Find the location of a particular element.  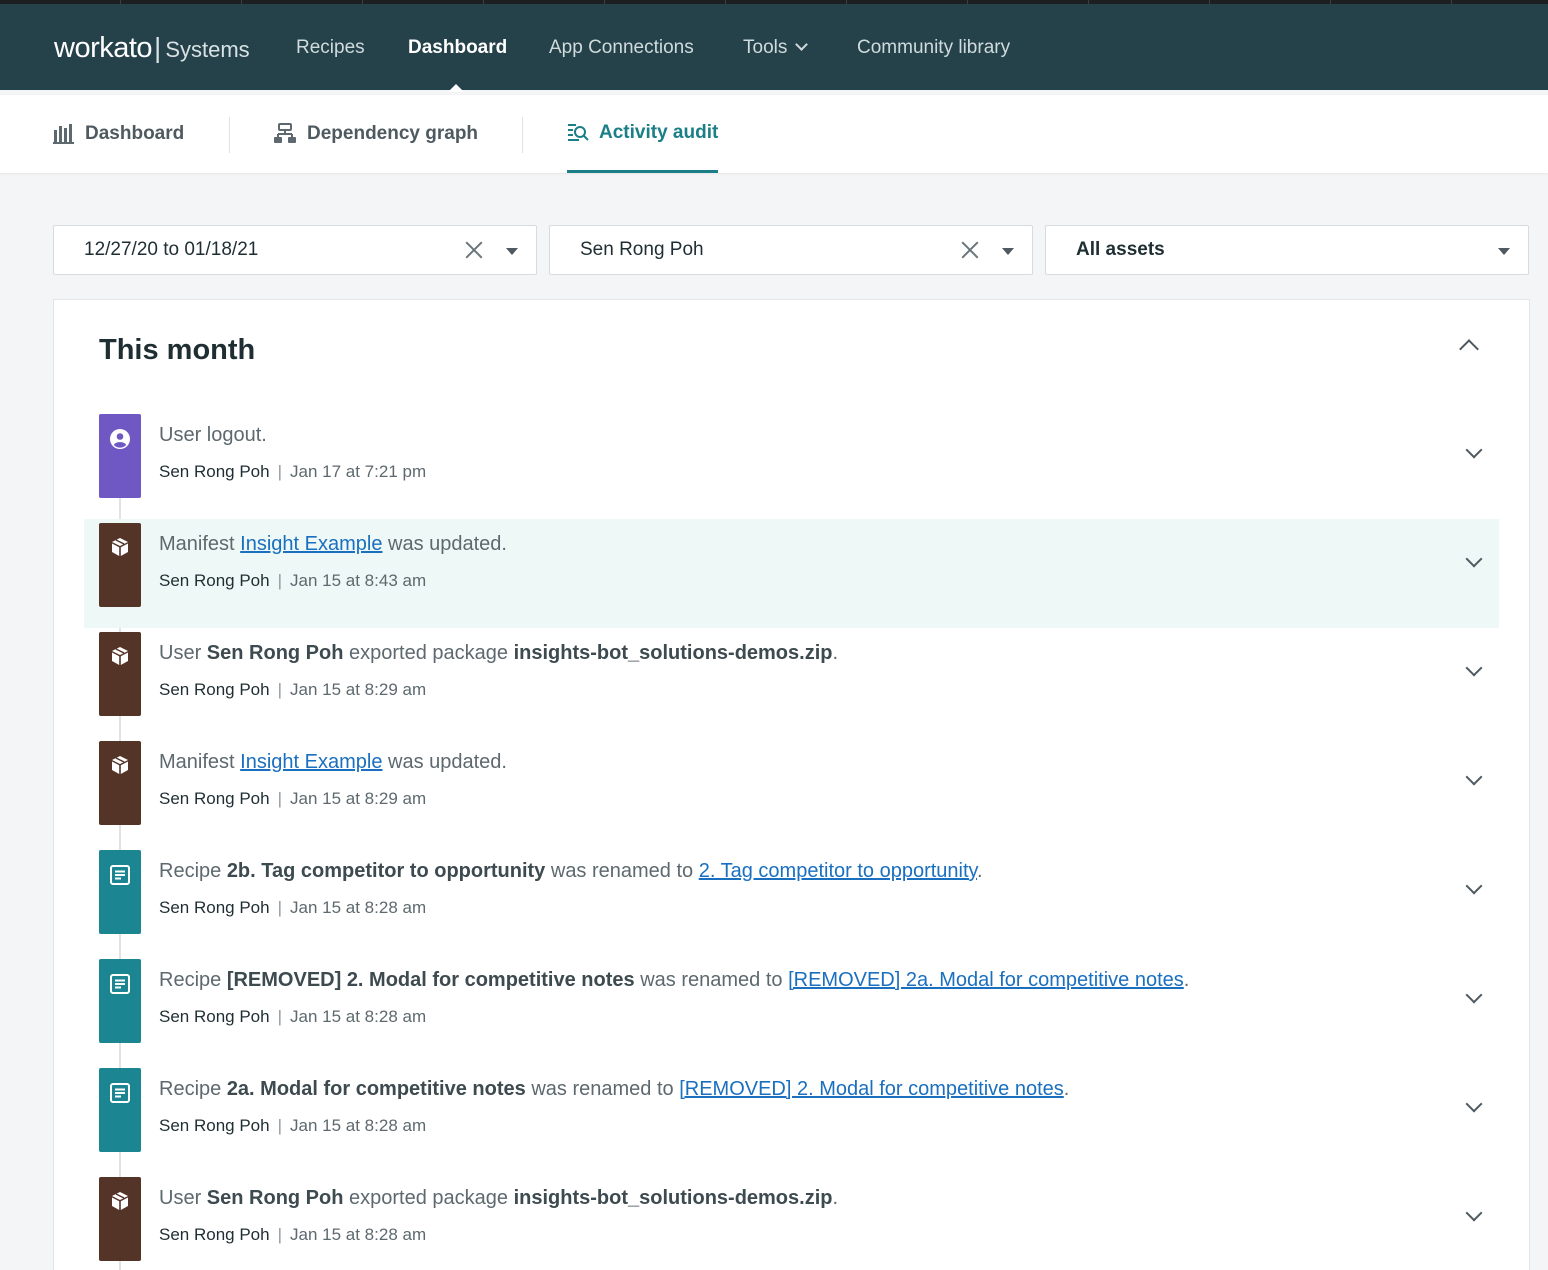

recipe-icon is located at coordinates (120, 1001).